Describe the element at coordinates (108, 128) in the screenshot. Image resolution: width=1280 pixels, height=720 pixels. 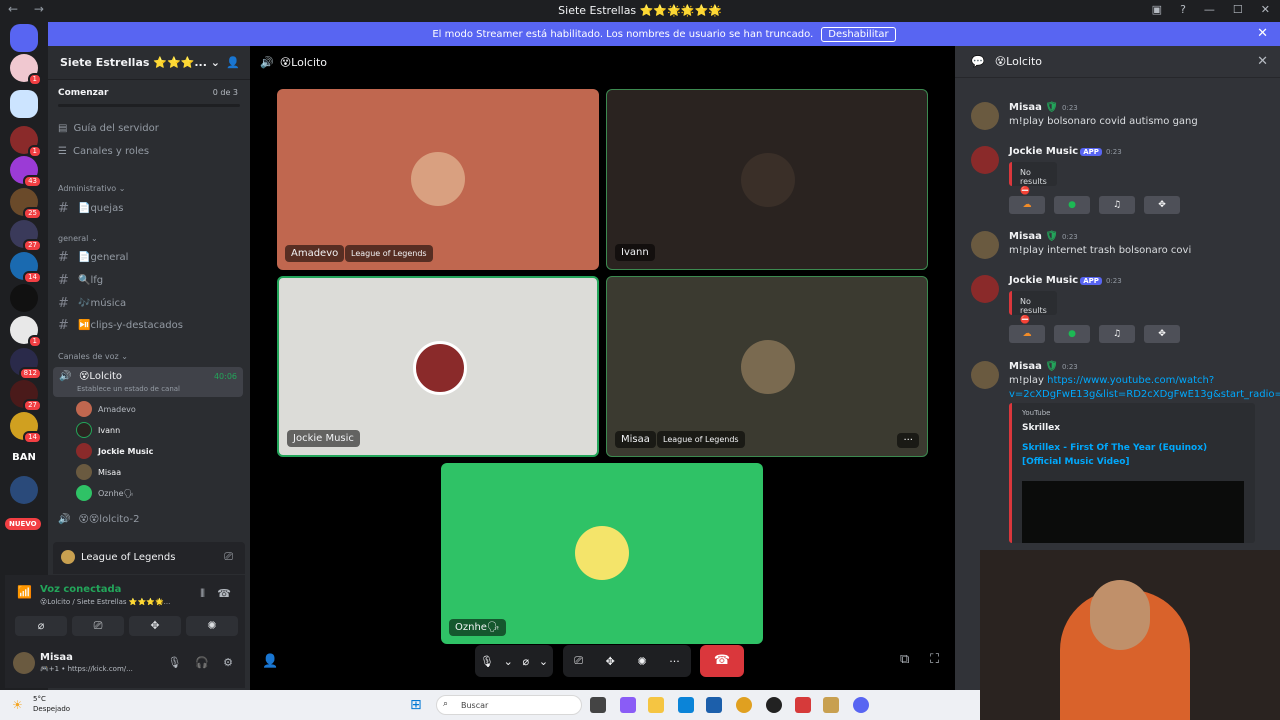
I see `server-guide-link: ▤ Guía del servidor` at that location.